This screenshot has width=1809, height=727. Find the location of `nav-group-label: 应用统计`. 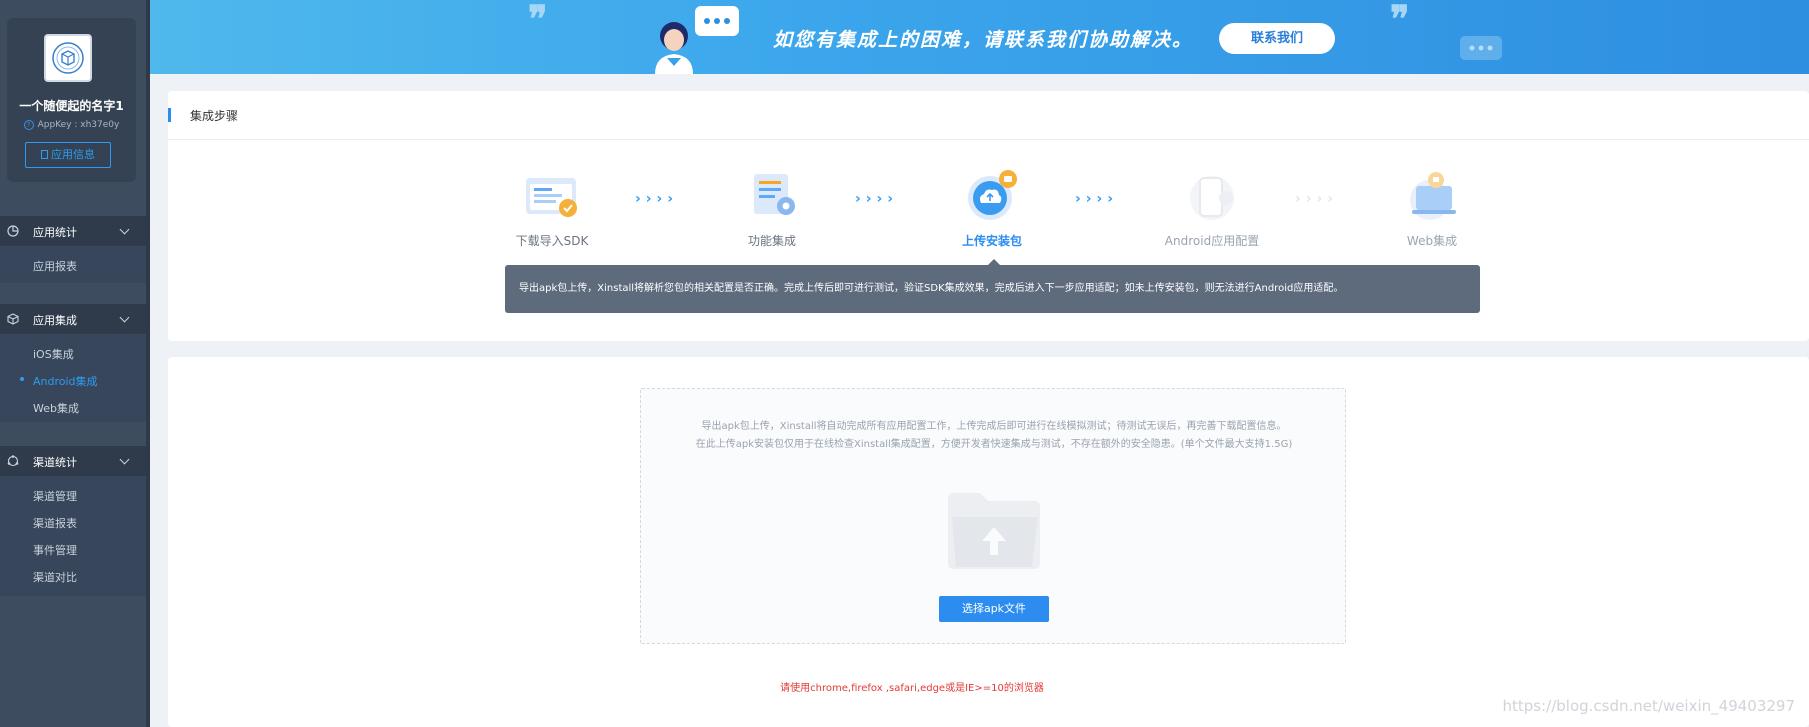

nav-group-label: 应用统计 is located at coordinates (55, 232).